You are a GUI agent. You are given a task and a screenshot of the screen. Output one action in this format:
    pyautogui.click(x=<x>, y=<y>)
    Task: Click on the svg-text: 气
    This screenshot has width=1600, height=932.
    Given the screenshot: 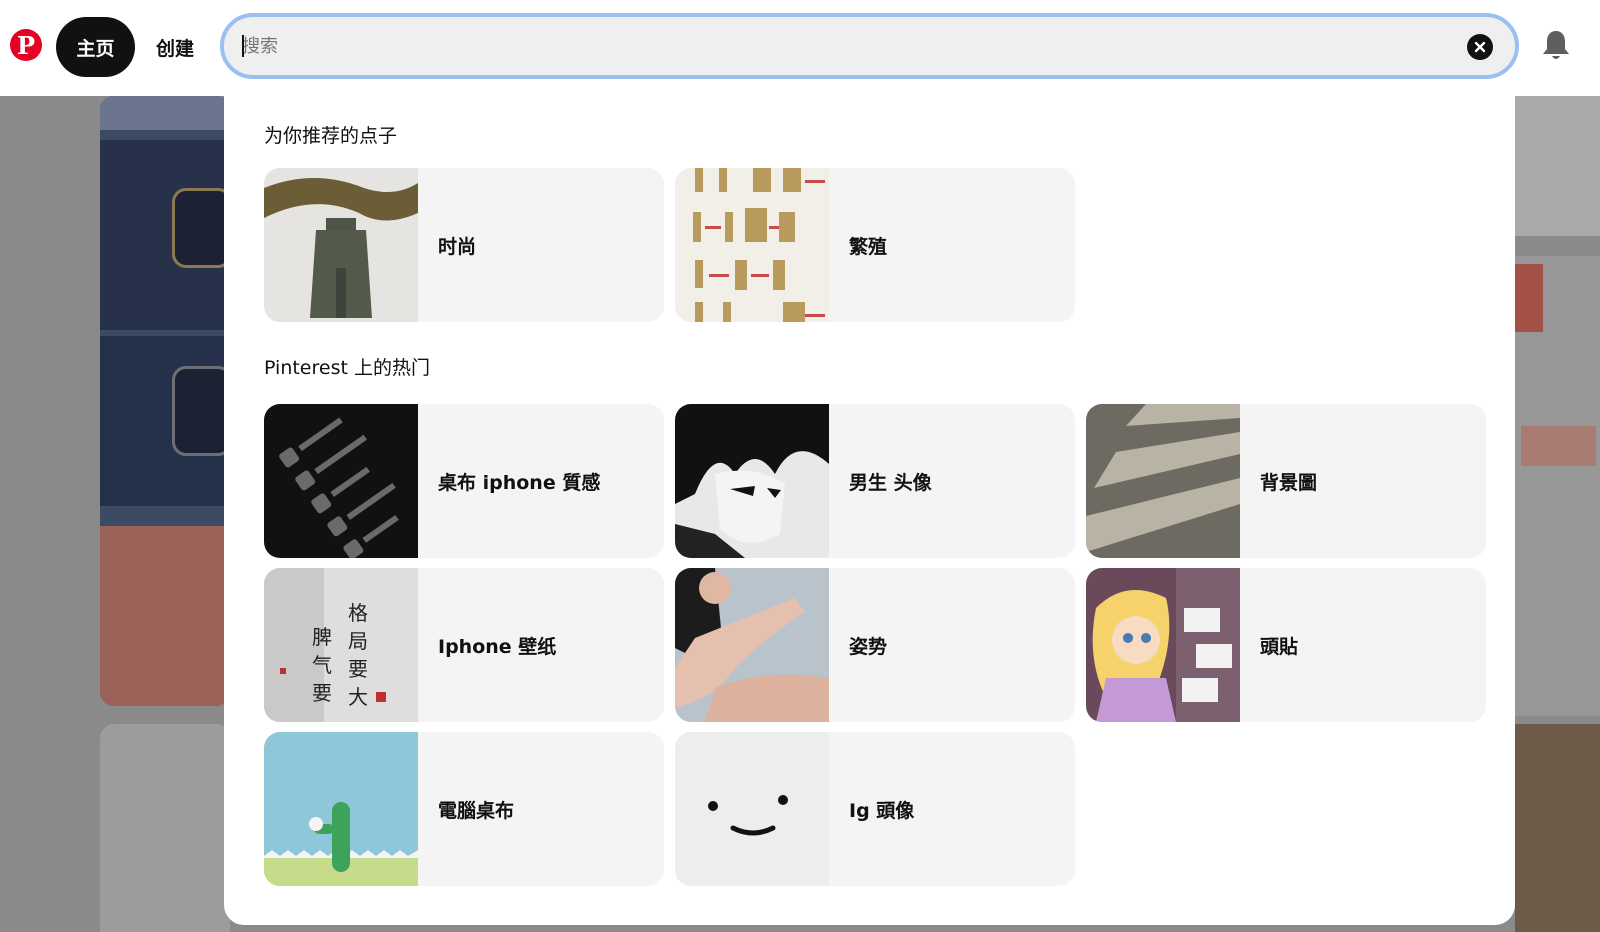 What is the action you would take?
    pyautogui.click(x=322, y=665)
    